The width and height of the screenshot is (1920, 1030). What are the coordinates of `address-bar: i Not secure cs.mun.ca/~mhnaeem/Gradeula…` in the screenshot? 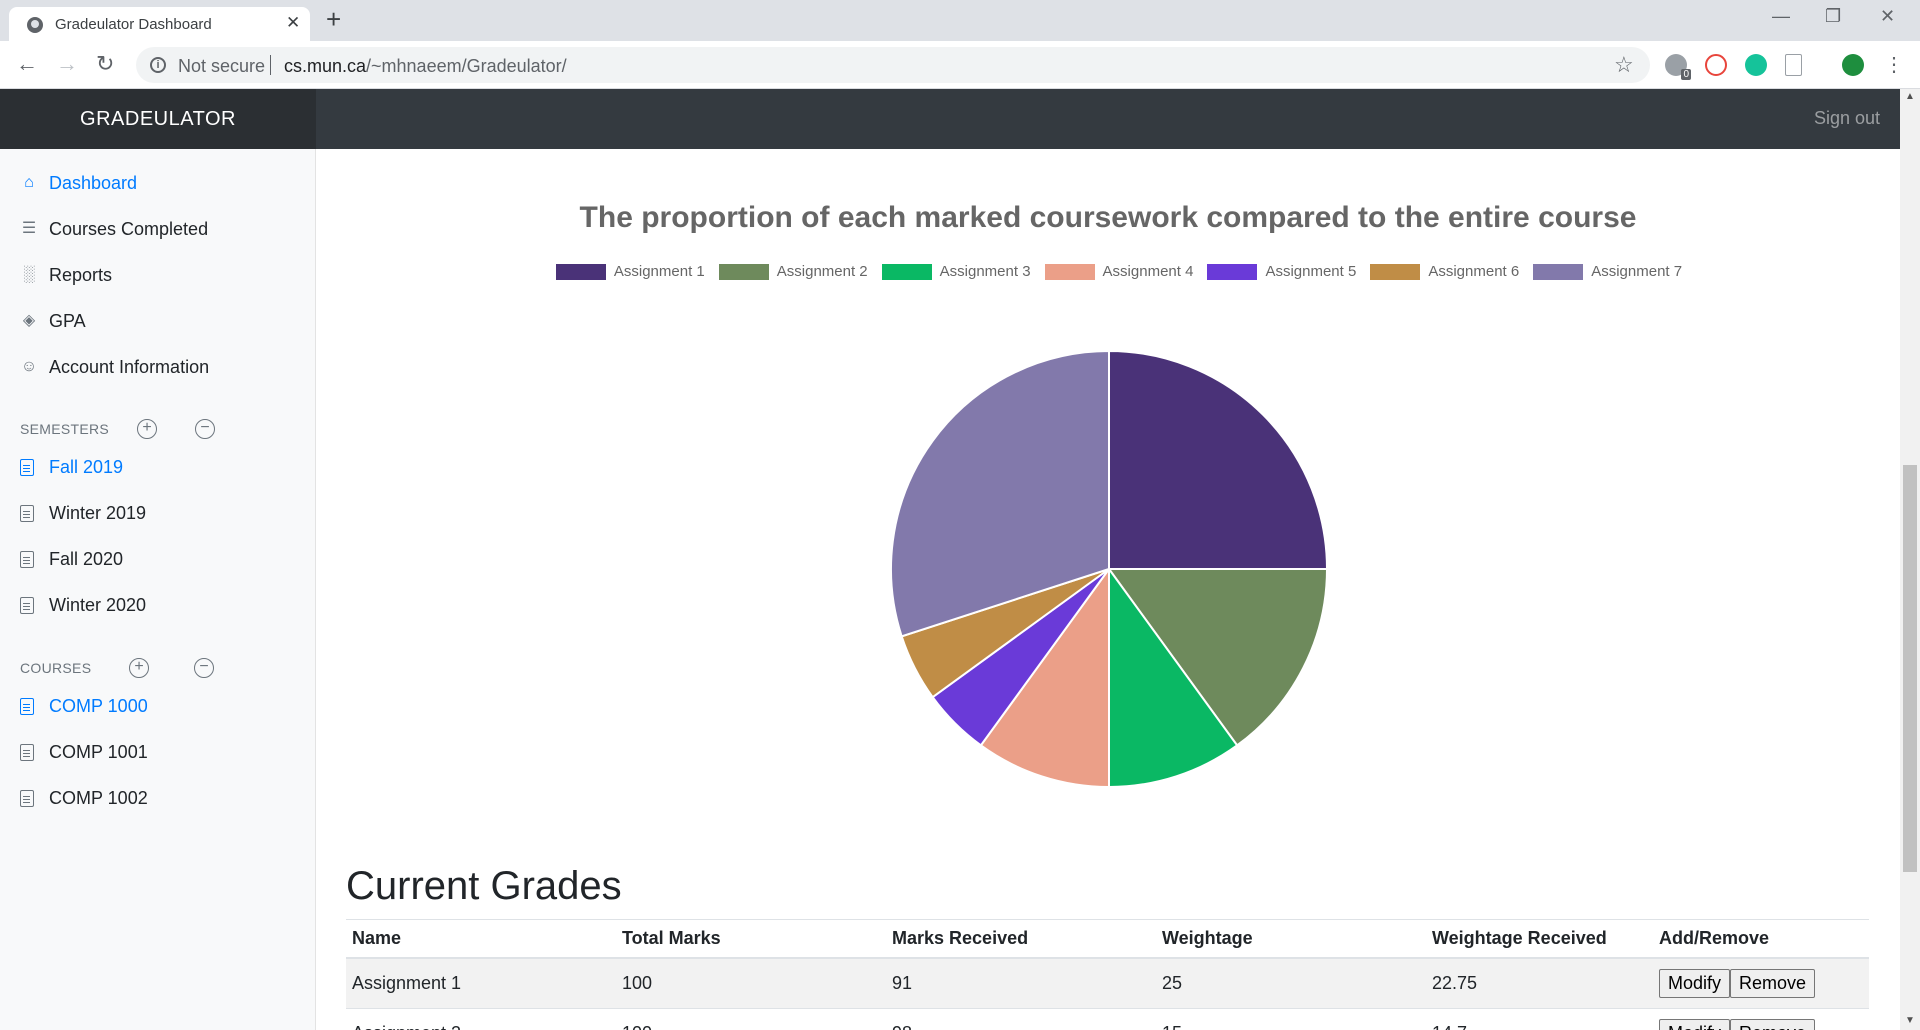 It's located at (893, 65).